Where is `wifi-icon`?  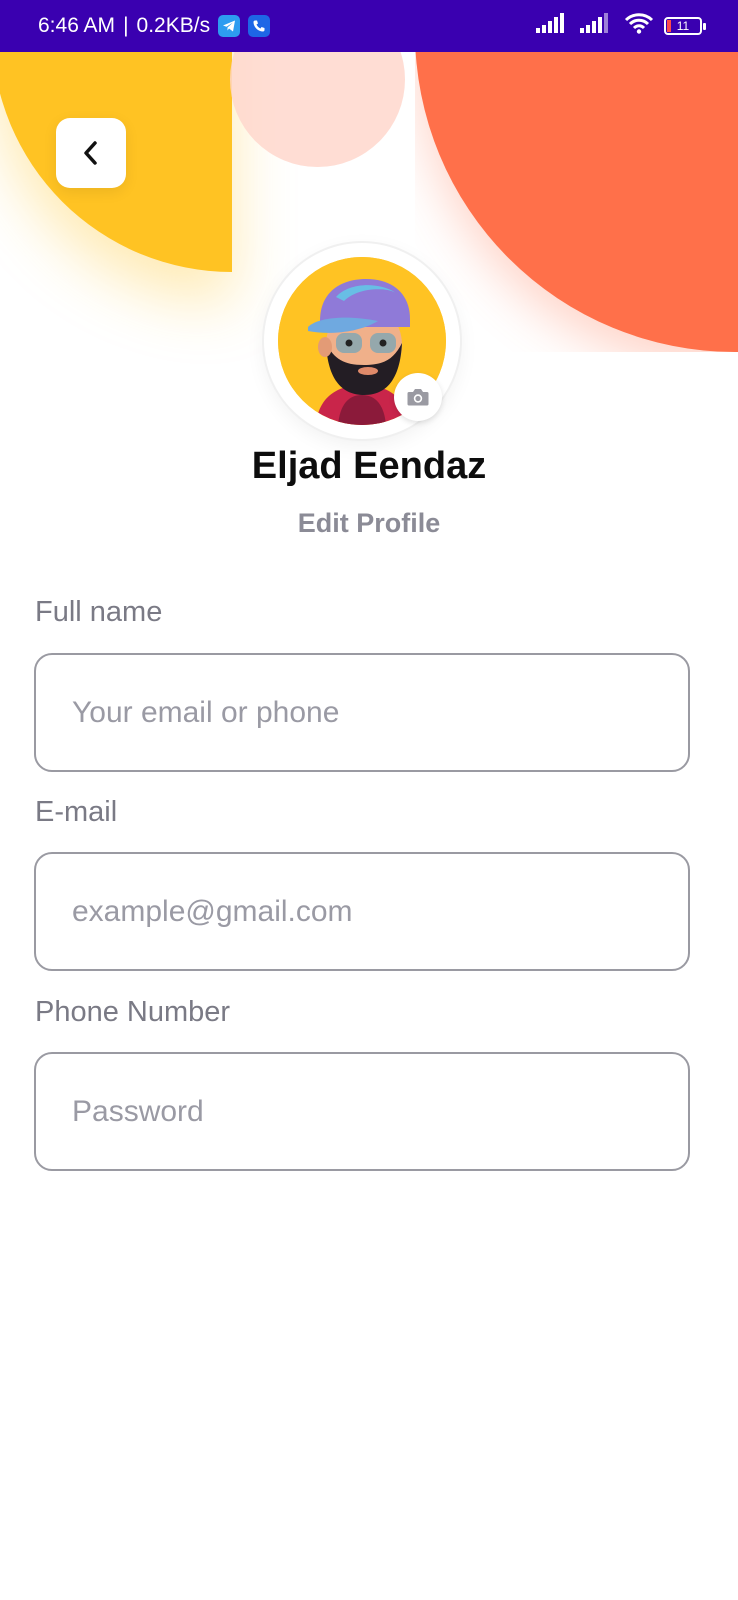
wifi-icon is located at coordinates (639, 26).